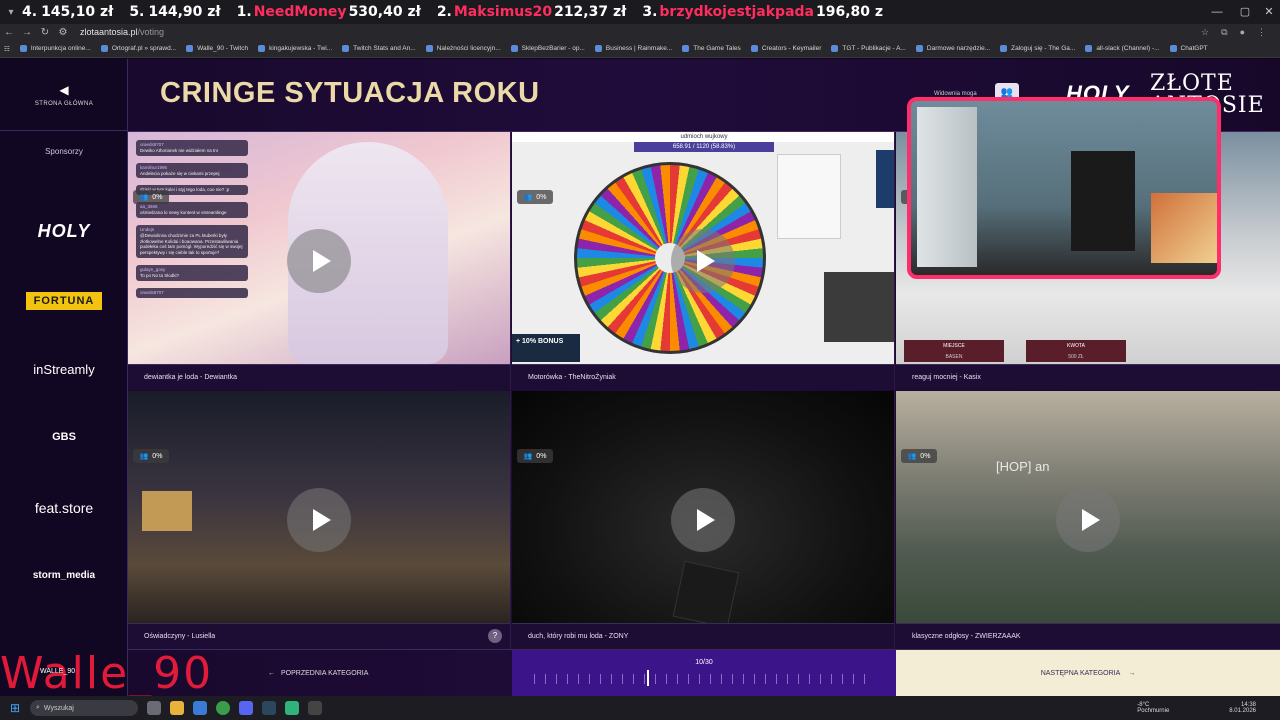 The height and width of the screenshot is (720, 1280). I want to click on sponsor-fortuna: FORTUNA, so click(64, 300).